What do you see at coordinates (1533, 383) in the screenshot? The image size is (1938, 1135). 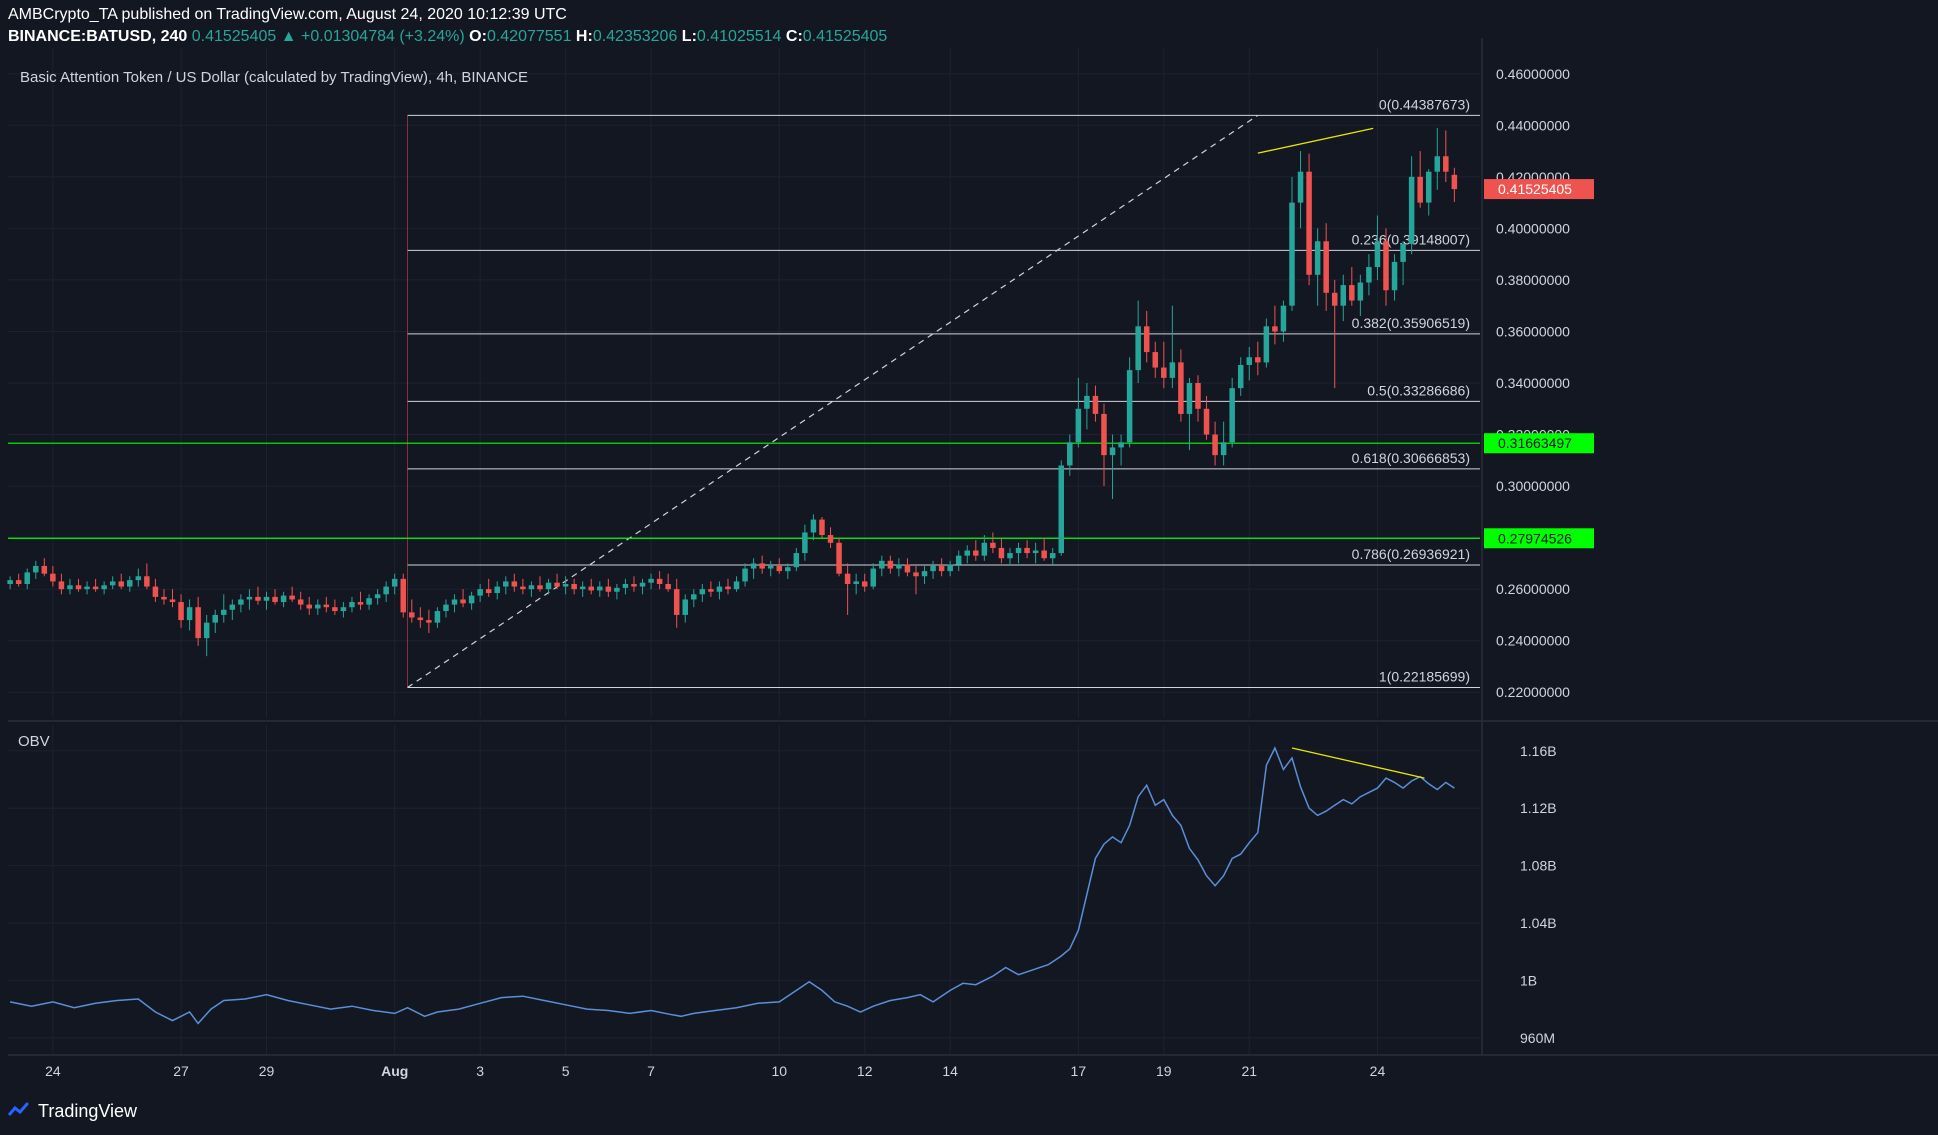 I see `price-axis-tick-label: 0.34000000` at bounding box center [1533, 383].